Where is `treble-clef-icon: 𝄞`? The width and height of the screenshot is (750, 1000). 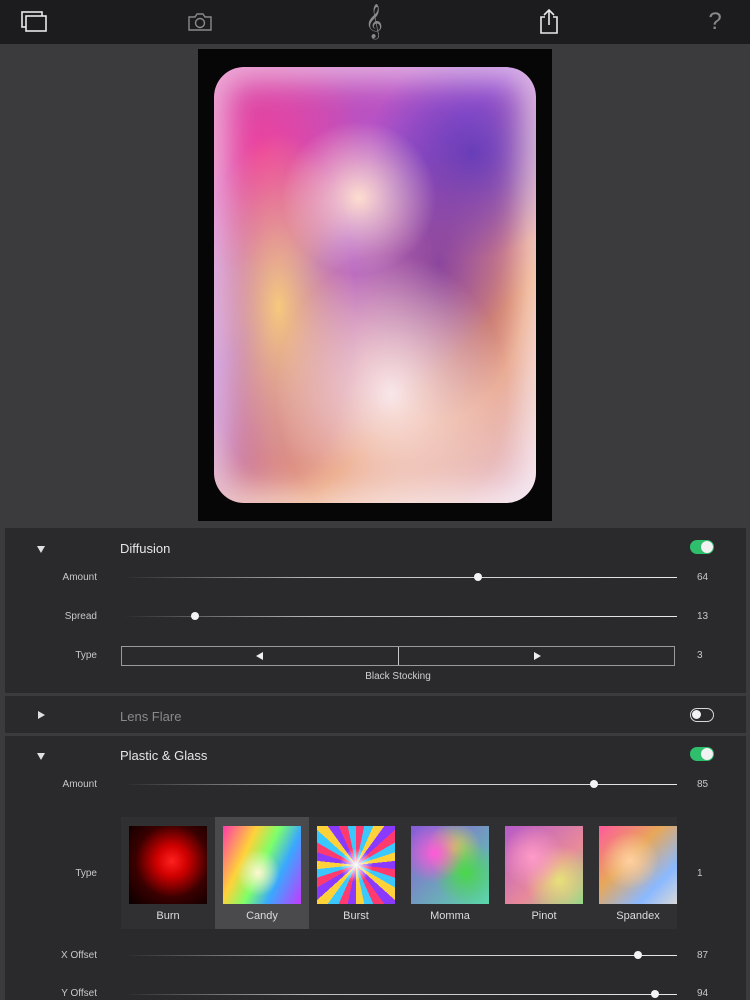
treble-clef-icon: 𝄞 is located at coordinates (374, 22).